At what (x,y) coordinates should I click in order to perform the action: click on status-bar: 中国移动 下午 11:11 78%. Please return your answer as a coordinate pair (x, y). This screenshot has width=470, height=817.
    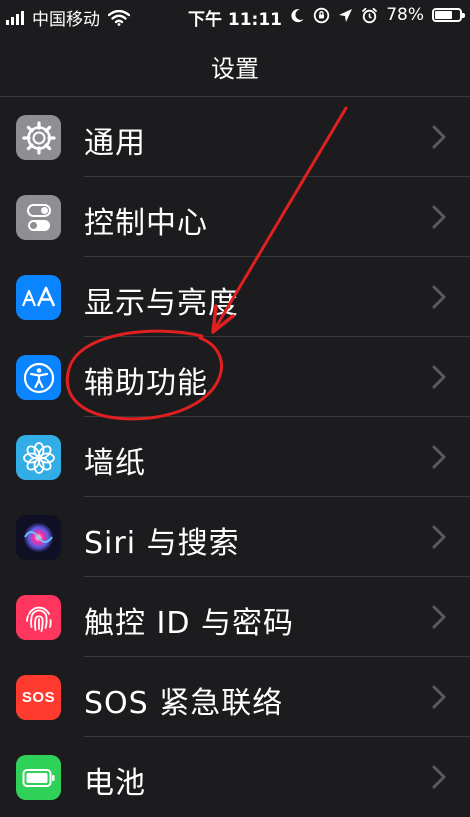
    Looking at the image, I should click on (235, 16).